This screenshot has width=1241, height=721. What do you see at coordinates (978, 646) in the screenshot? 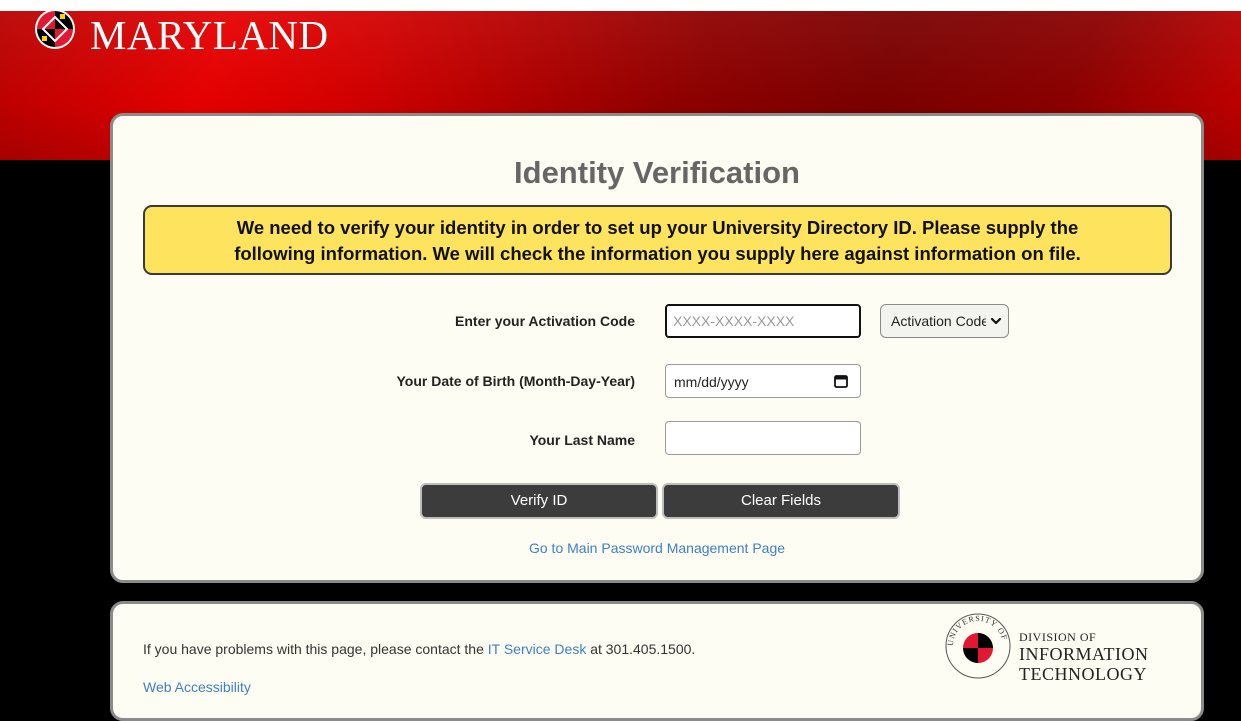
I see `university-seal-icon: UNIVERSITY OF MARYLAND` at bounding box center [978, 646].